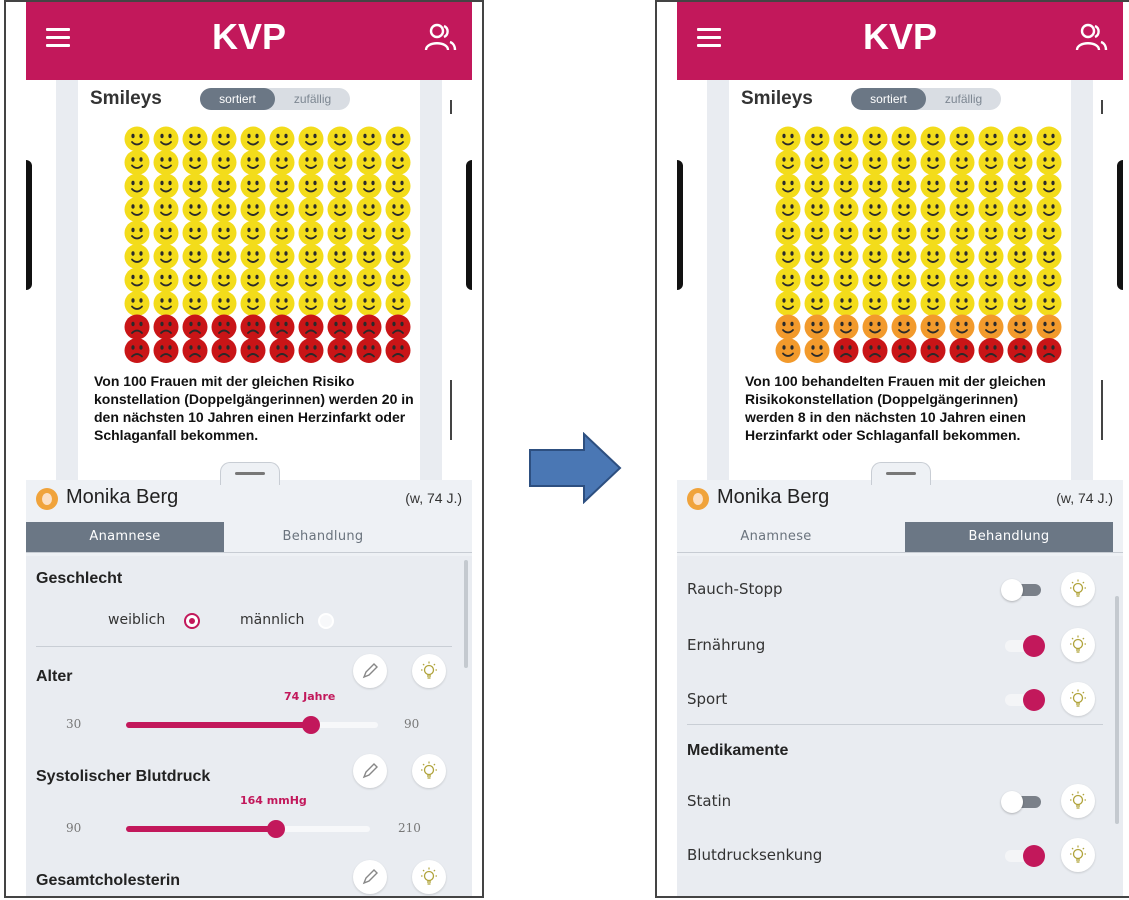 Image resolution: width=1129 pixels, height=900 pixels. What do you see at coordinates (412, 724) in the screenshot?
I see `alter-max-label: 90` at bounding box center [412, 724].